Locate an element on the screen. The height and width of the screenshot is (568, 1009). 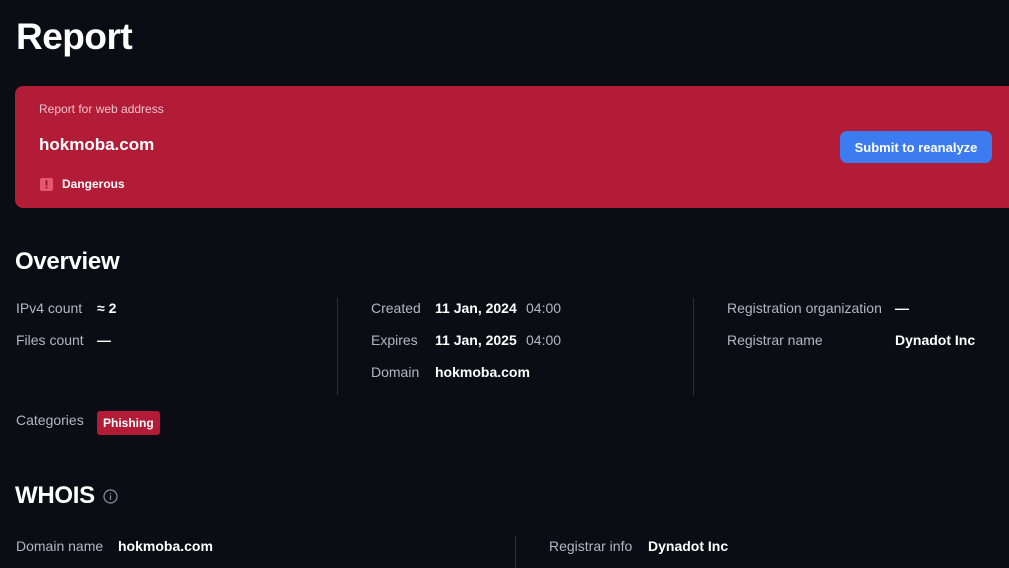
danger-icon is located at coordinates (46, 184).